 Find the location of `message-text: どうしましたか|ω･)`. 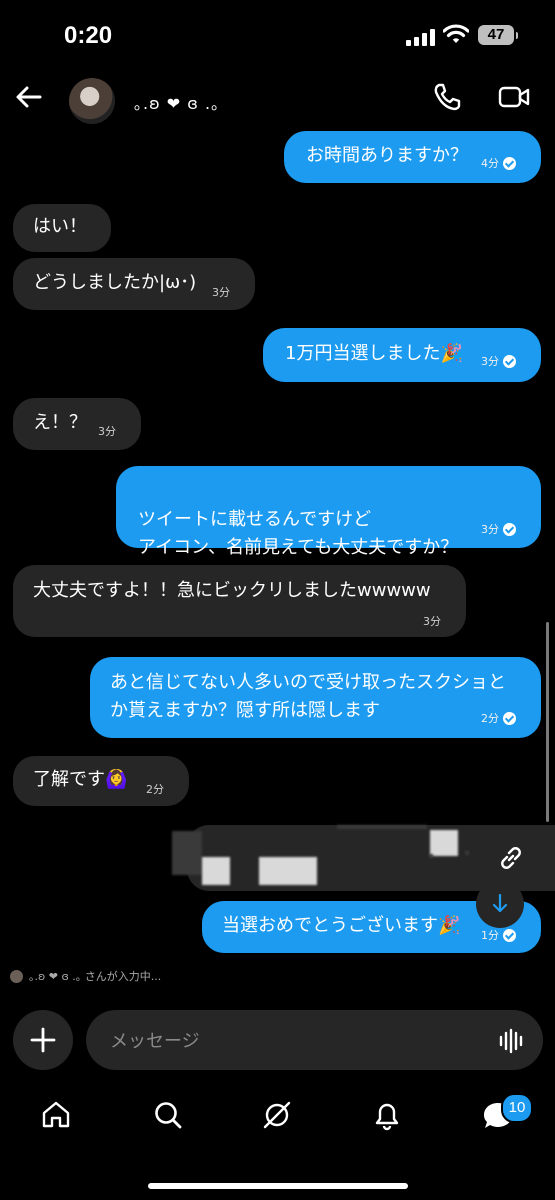

message-text: どうしましたか|ω･) is located at coordinates (115, 282).